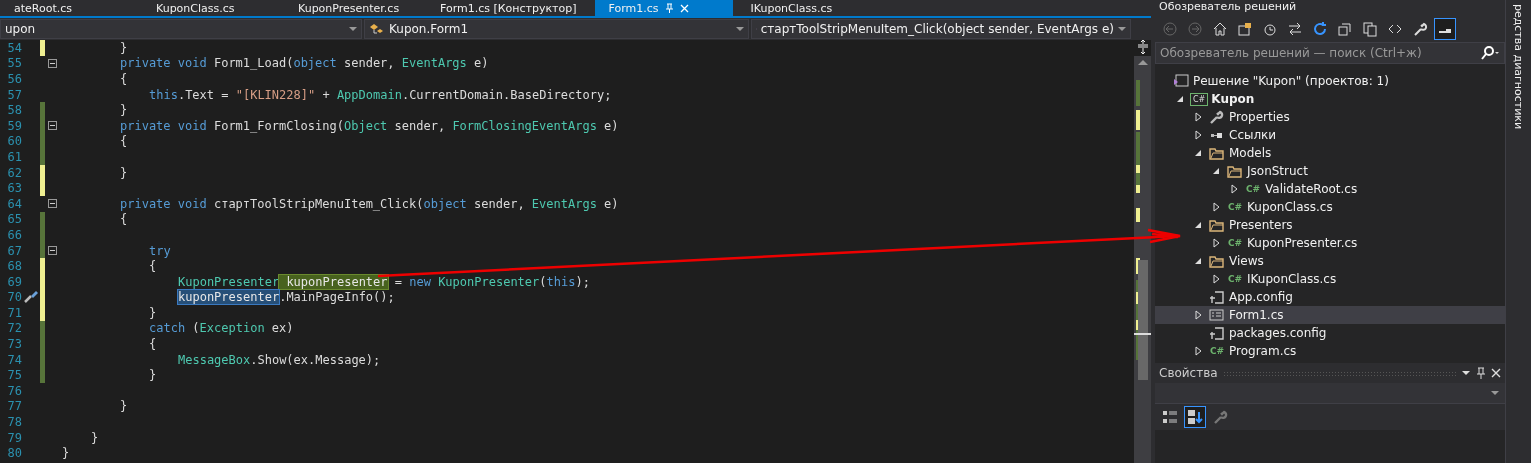 The width and height of the screenshot is (1531, 463). Describe the element at coordinates (1330, 297) in the screenshot. I see `tree-item: App.config` at that location.